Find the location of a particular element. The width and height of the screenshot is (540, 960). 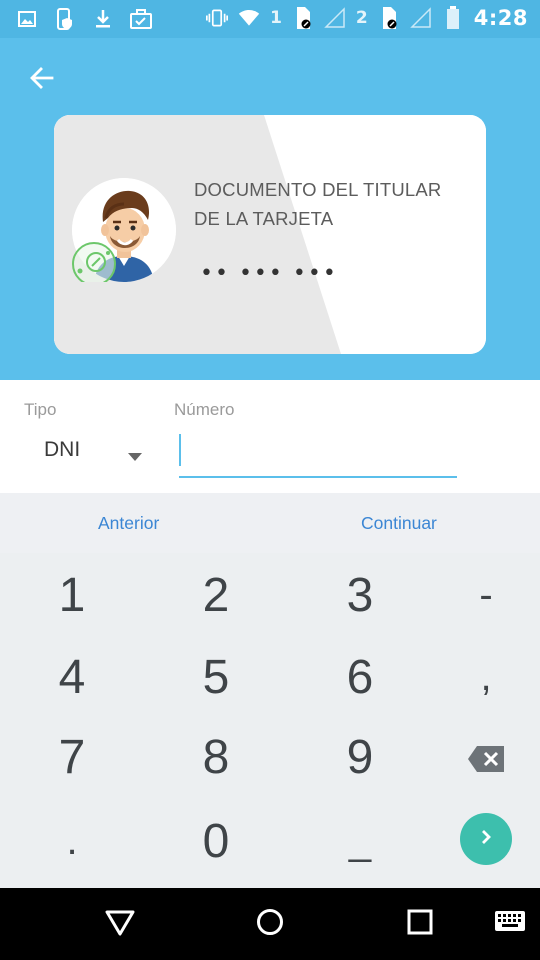

backspace-icon is located at coordinates (486, 757).